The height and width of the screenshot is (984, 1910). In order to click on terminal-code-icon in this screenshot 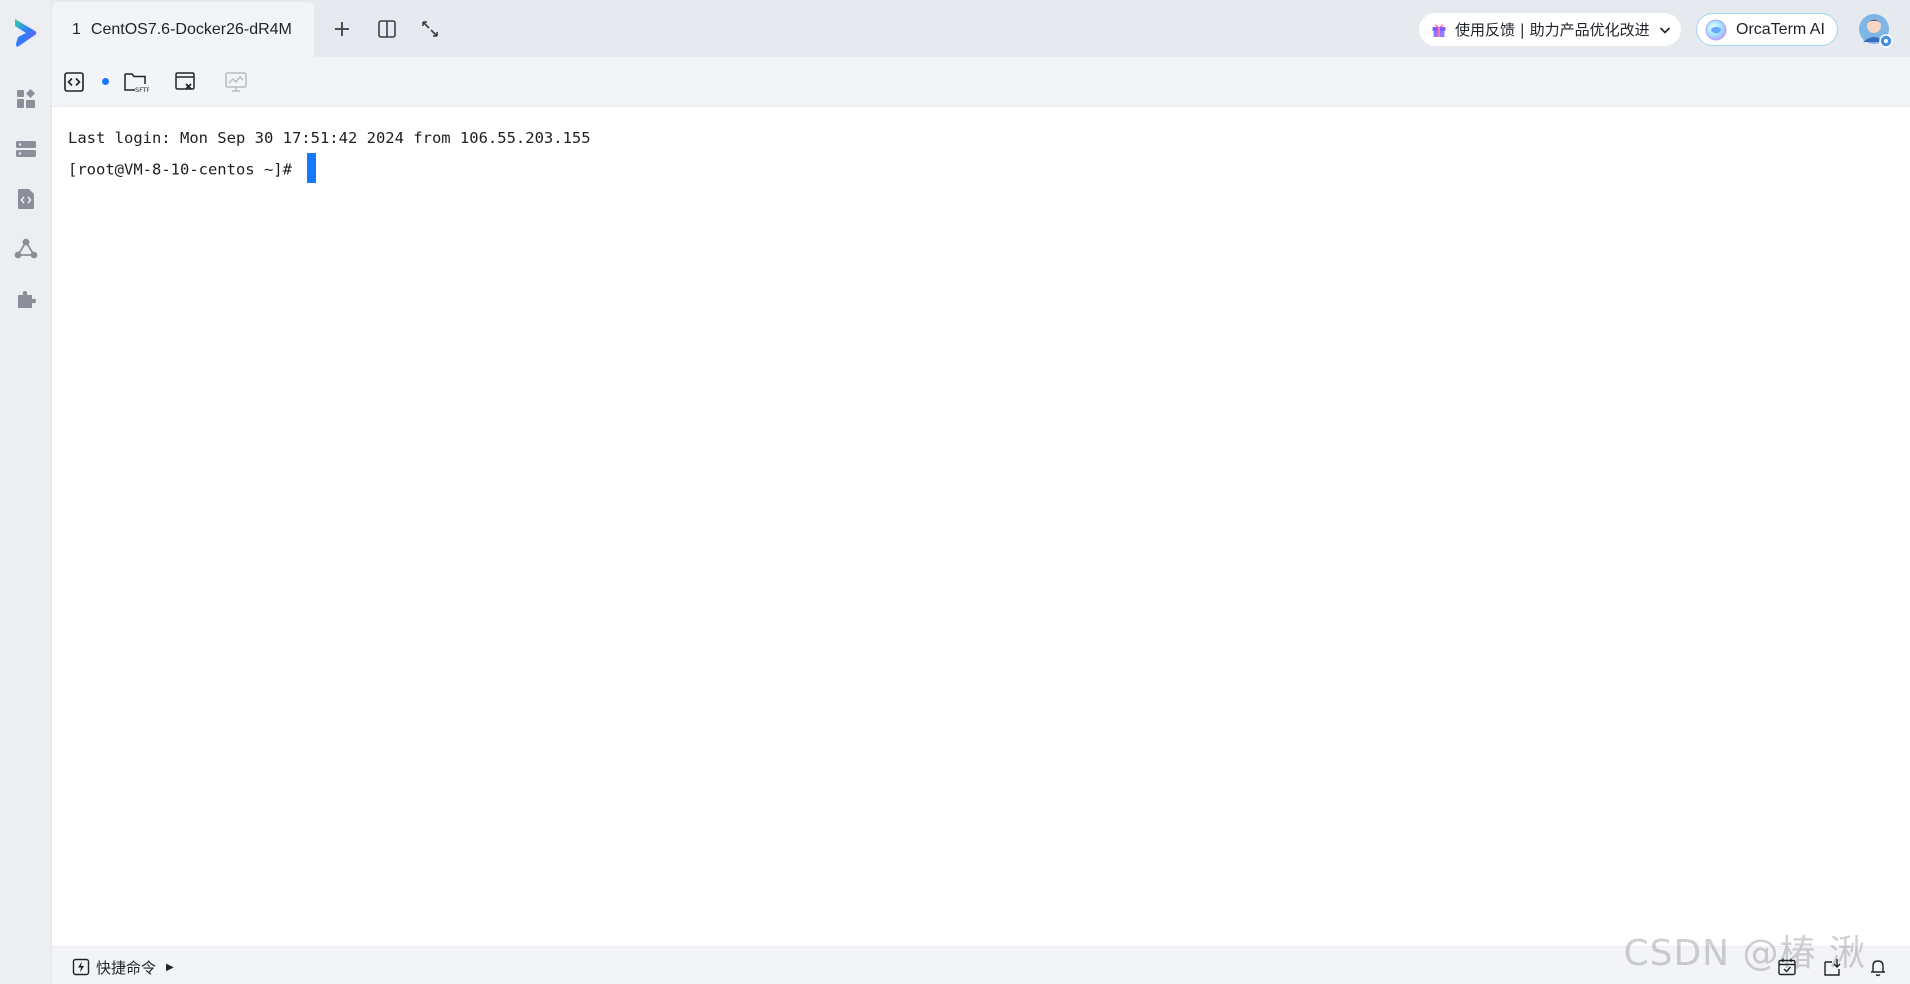, I will do `click(74, 82)`.